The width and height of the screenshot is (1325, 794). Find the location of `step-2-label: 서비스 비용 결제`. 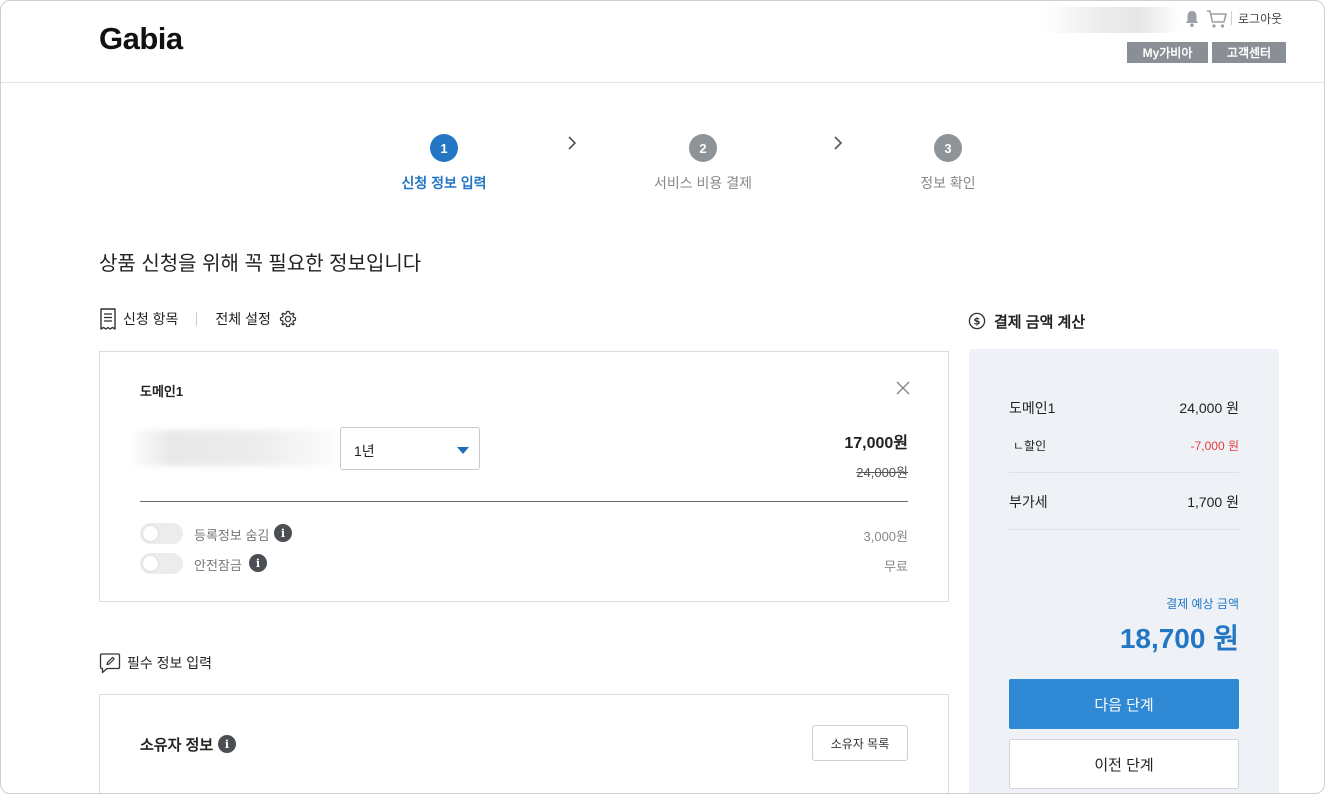

step-2-label: 서비스 비용 결제 is located at coordinates (703, 183).